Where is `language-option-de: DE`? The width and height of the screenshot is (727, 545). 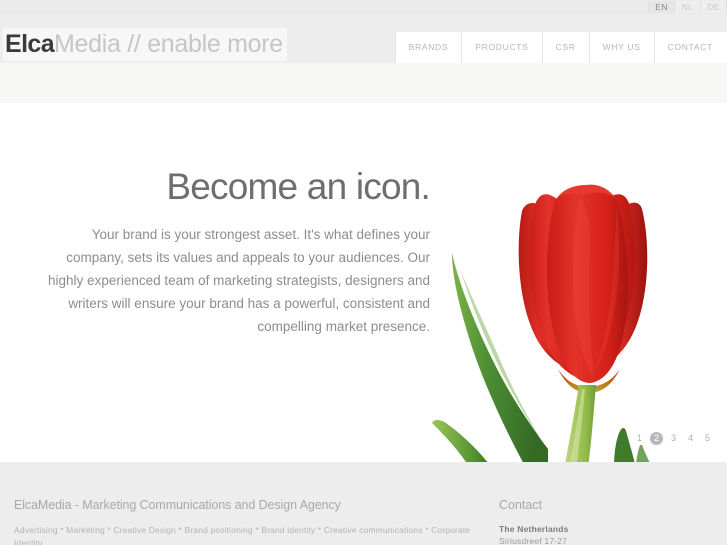 language-option-de: DE is located at coordinates (713, 7).